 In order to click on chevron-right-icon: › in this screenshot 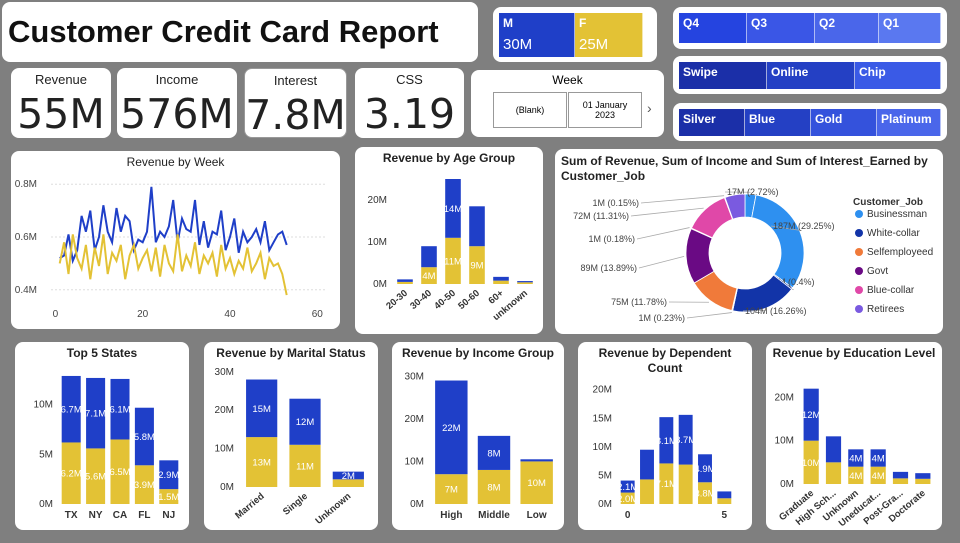, I will do `click(649, 108)`.